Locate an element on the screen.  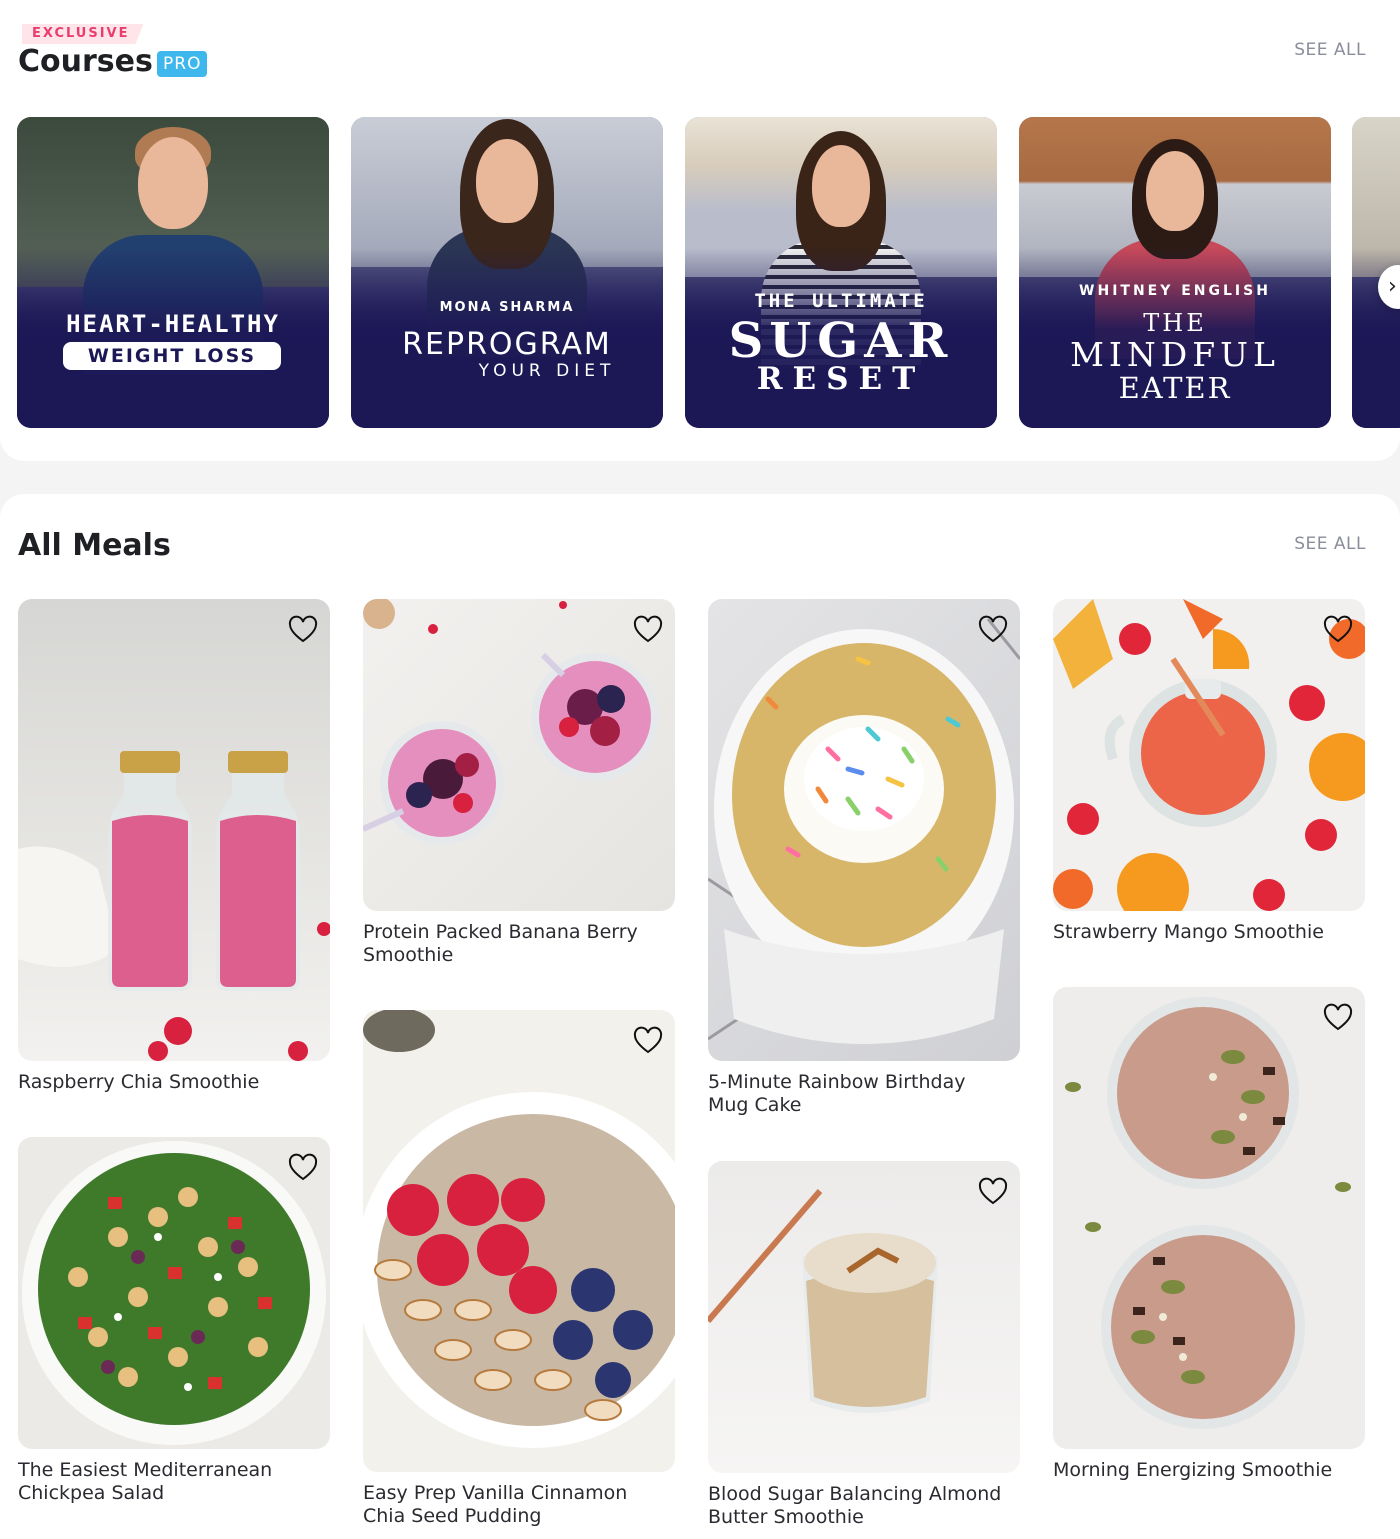
meals-see-all-link: SEE ALL is located at coordinates (1330, 544).